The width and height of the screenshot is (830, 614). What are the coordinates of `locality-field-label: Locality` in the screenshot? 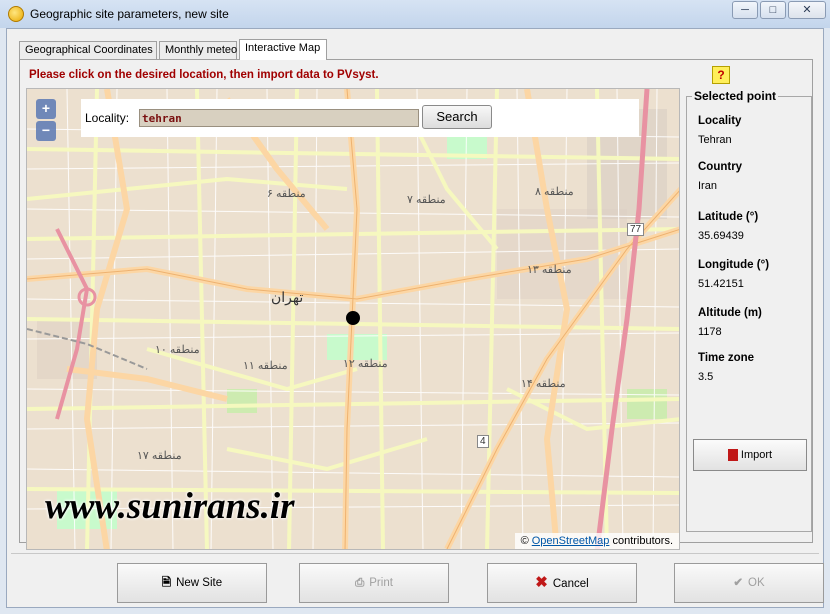 It's located at (720, 121).